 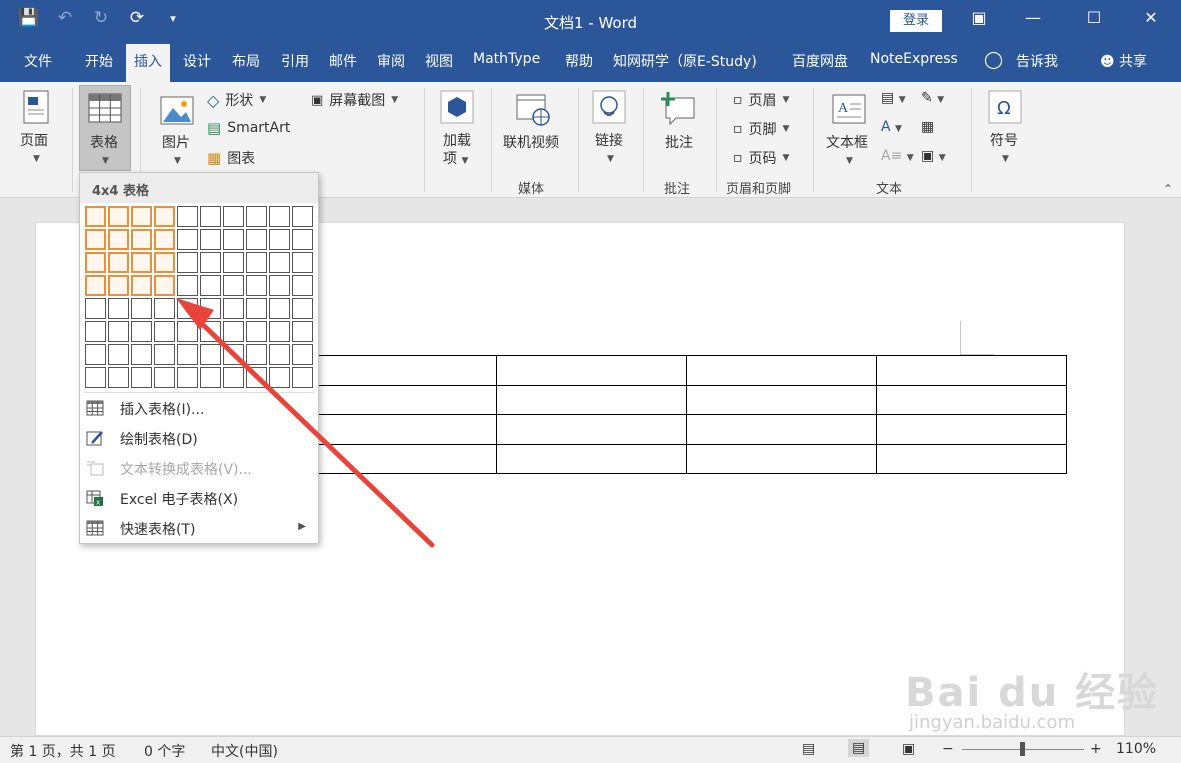 I want to click on inserted-table, so click(x=686, y=414).